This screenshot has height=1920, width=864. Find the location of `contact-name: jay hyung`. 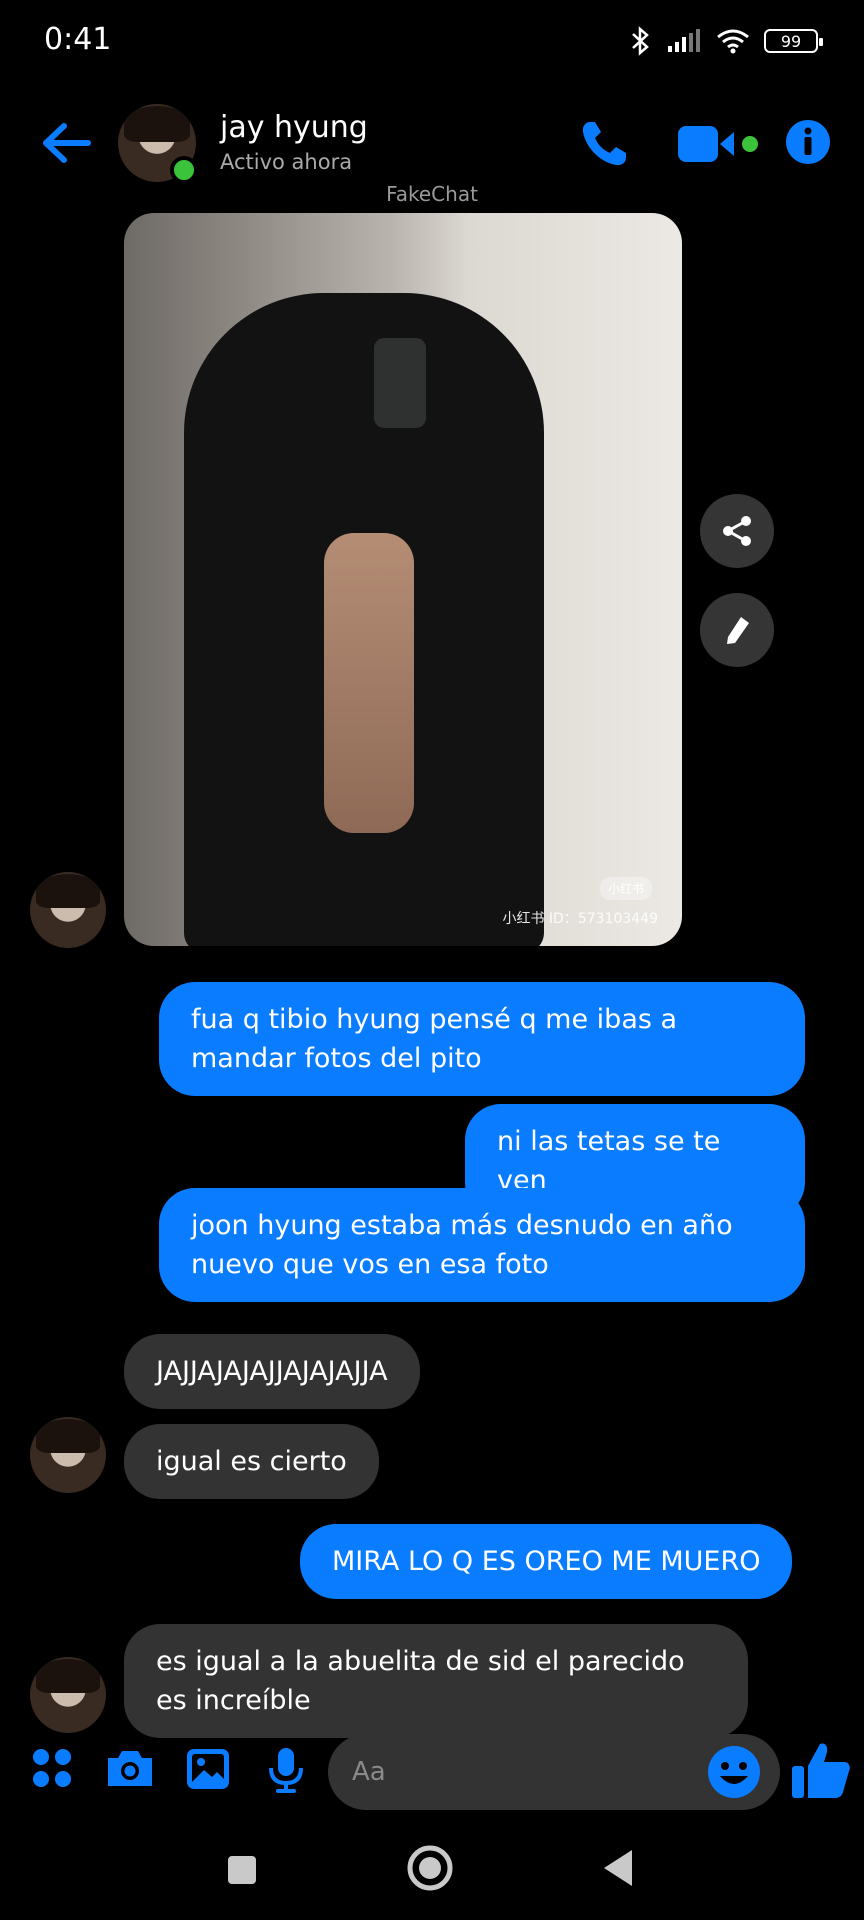

contact-name: jay hyung is located at coordinates (294, 127).